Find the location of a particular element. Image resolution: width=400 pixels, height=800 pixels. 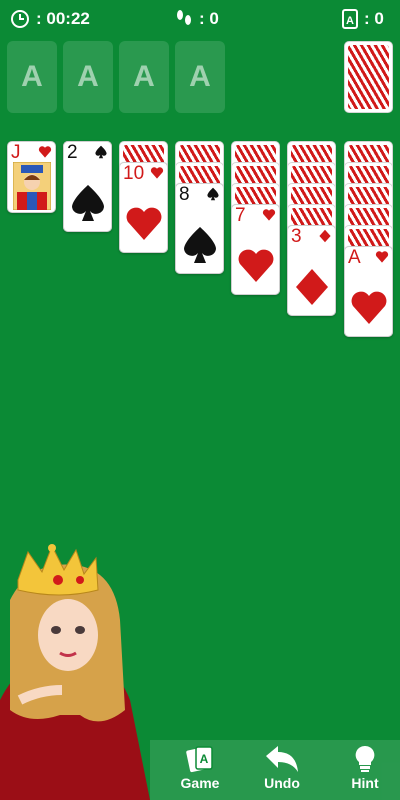

card-rank: 8 is located at coordinates (184, 194).